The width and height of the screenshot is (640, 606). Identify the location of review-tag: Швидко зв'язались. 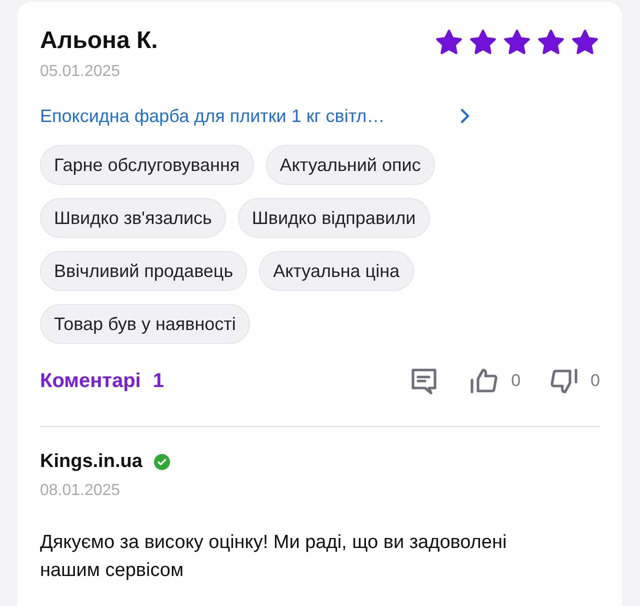
(133, 218).